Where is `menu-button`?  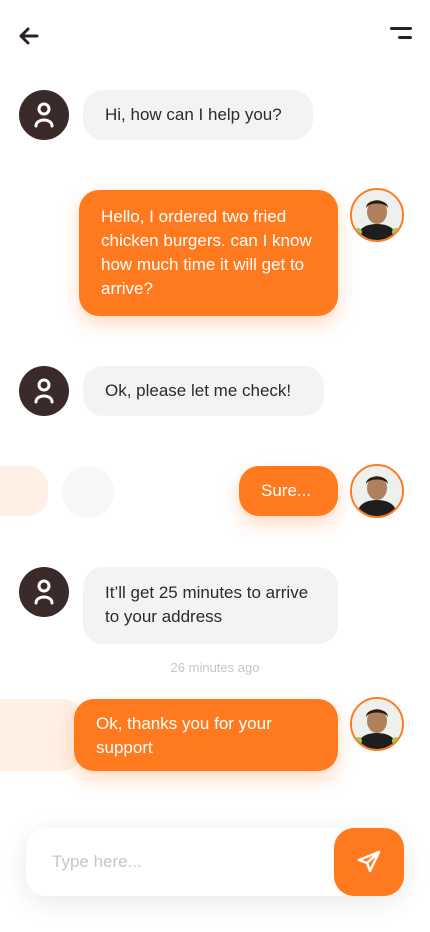
menu-button is located at coordinates (399, 35).